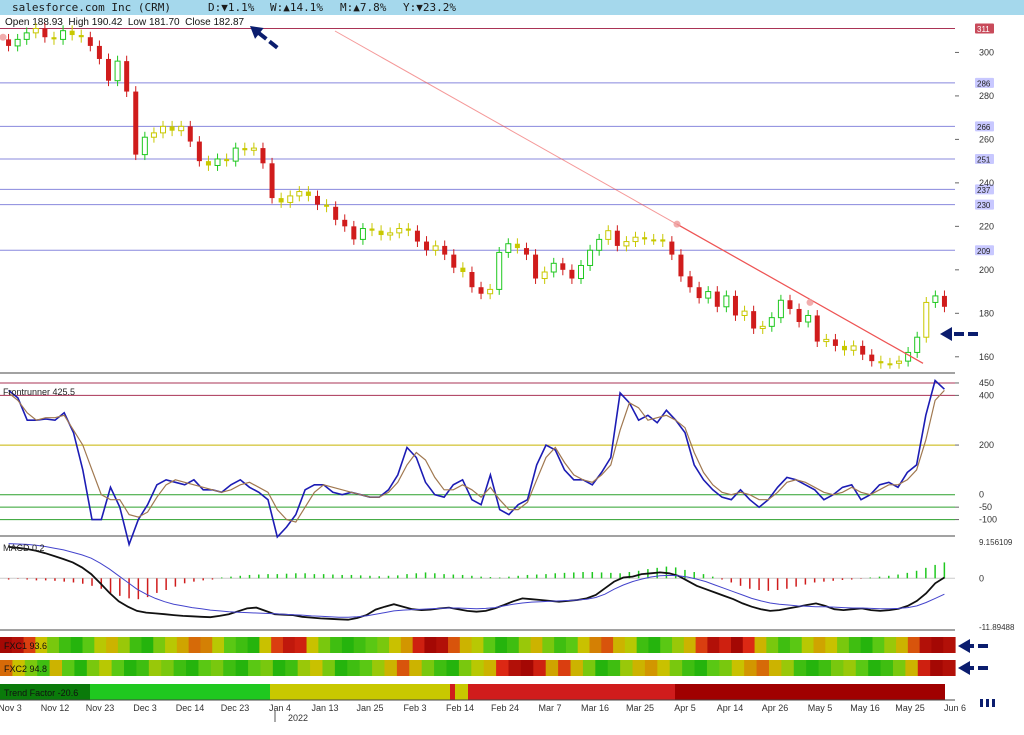  I want to click on level-label: 209, so click(984, 251).